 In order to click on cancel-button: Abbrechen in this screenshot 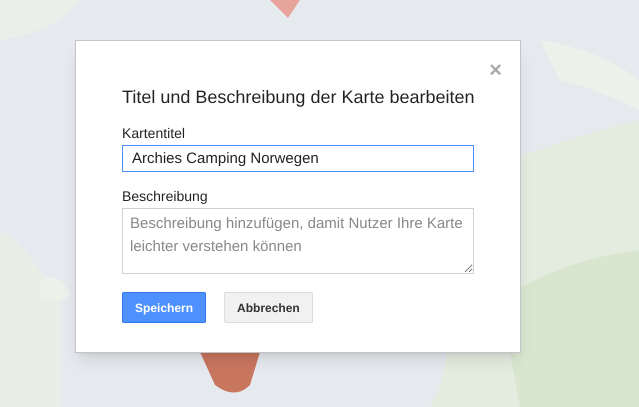, I will do `click(268, 307)`.